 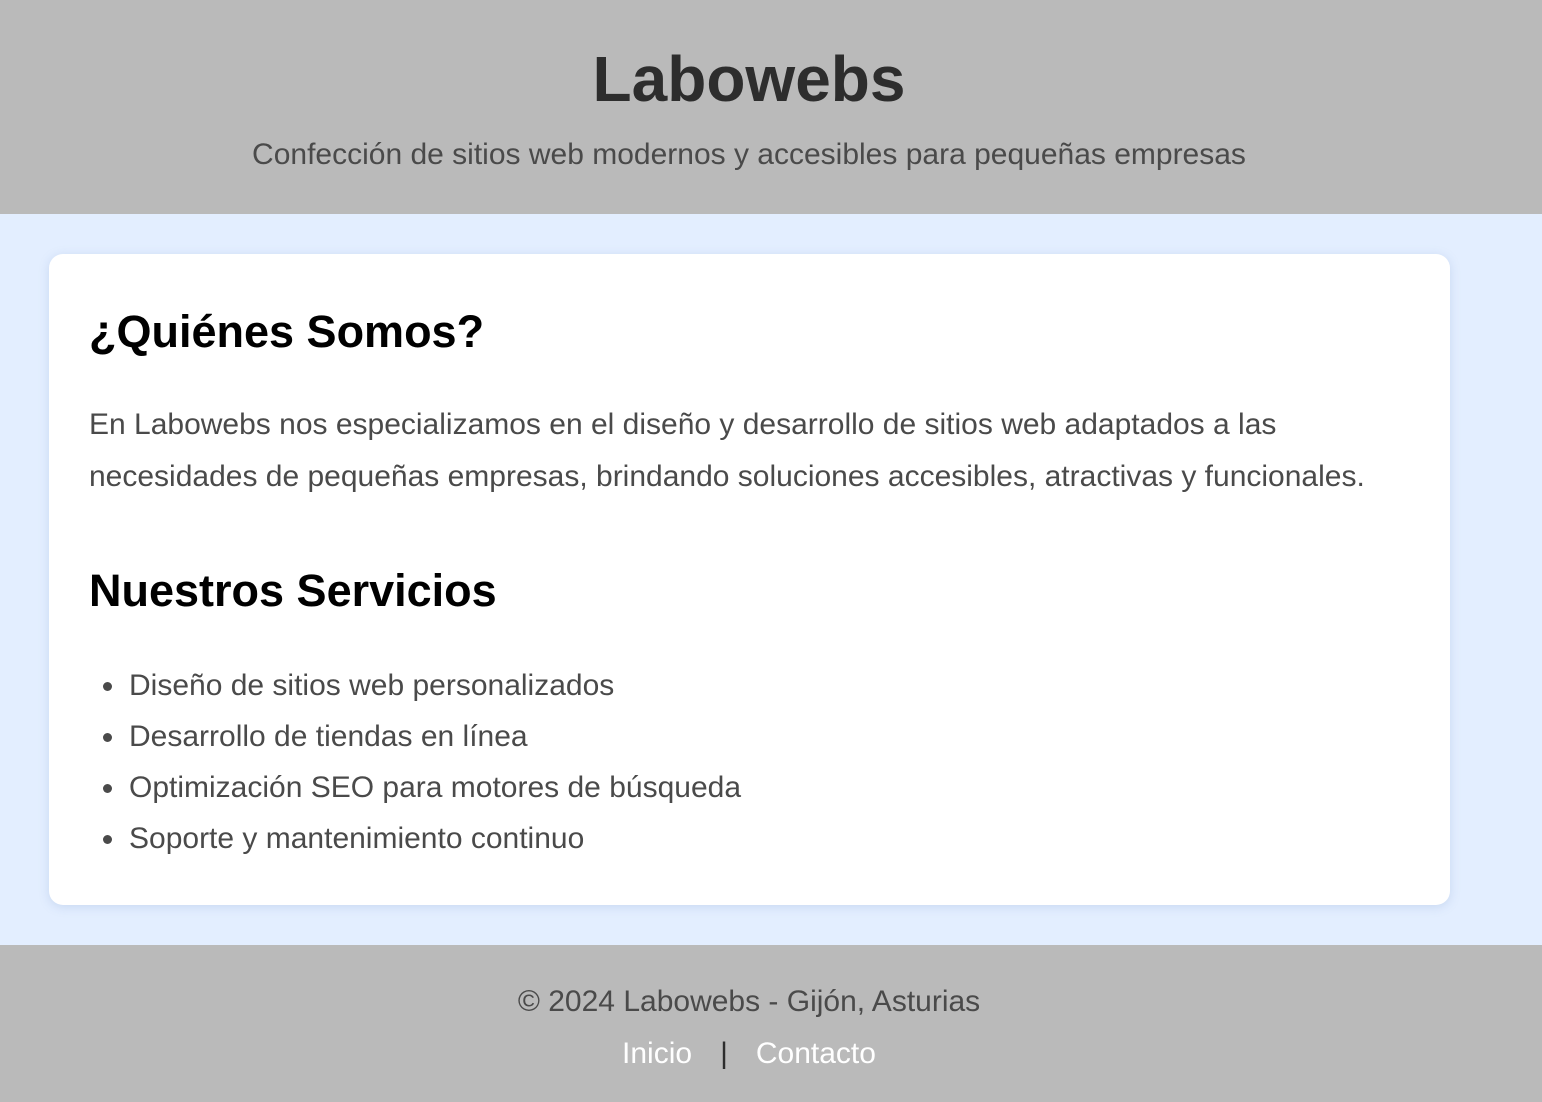 What do you see at coordinates (816, 1053) in the screenshot?
I see `contact-link: Contacto` at bounding box center [816, 1053].